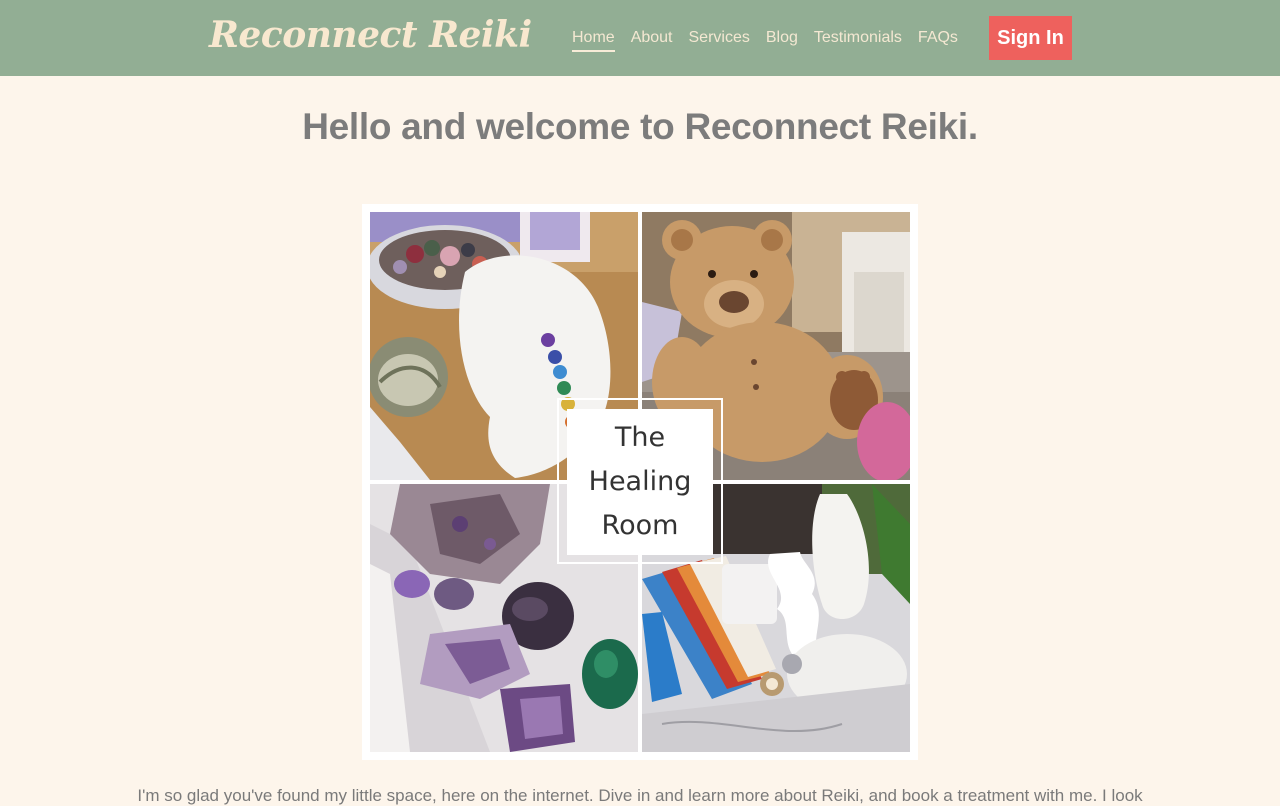 The height and width of the screenshot is (806, 1280). What do you see at coordinates (593, 40) in the screenshot?
I see `nav-home-link: Home` at bounding box center [593, 40].